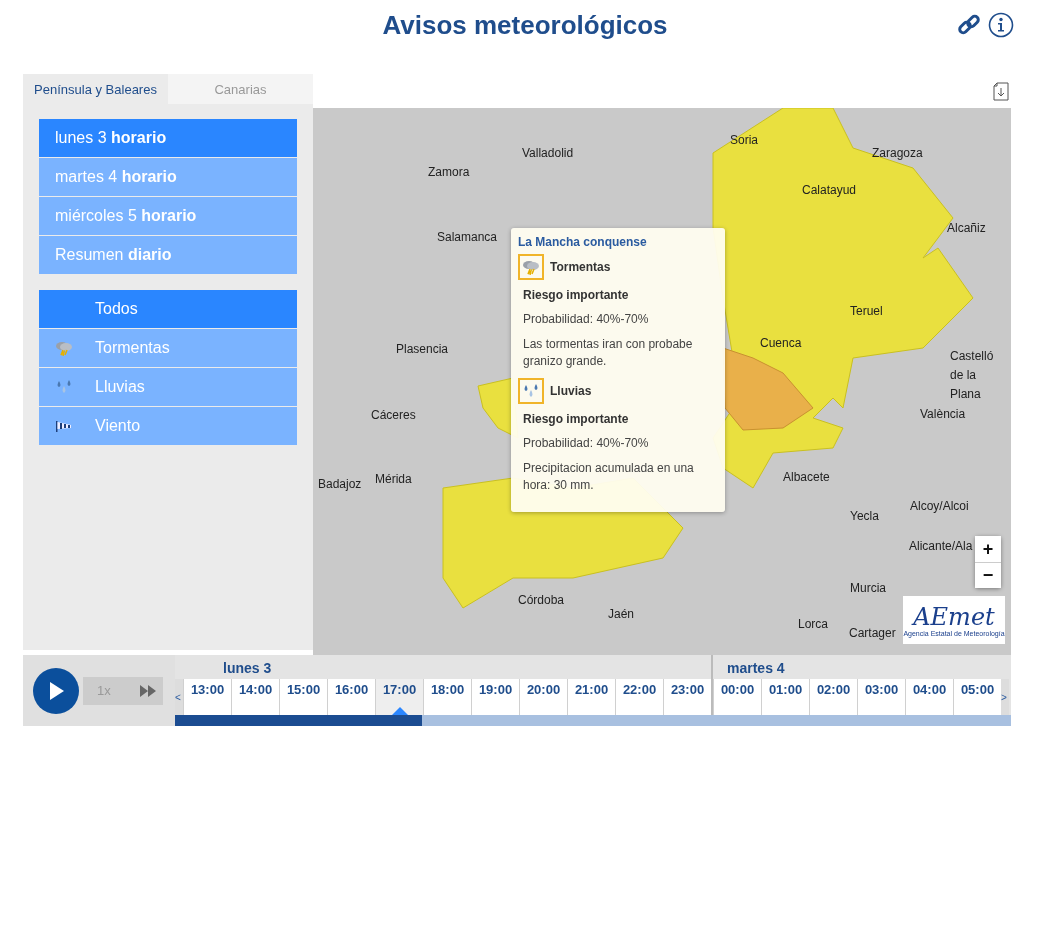  I want to click on phenomenon-filter: Todos, so click(168, 309).